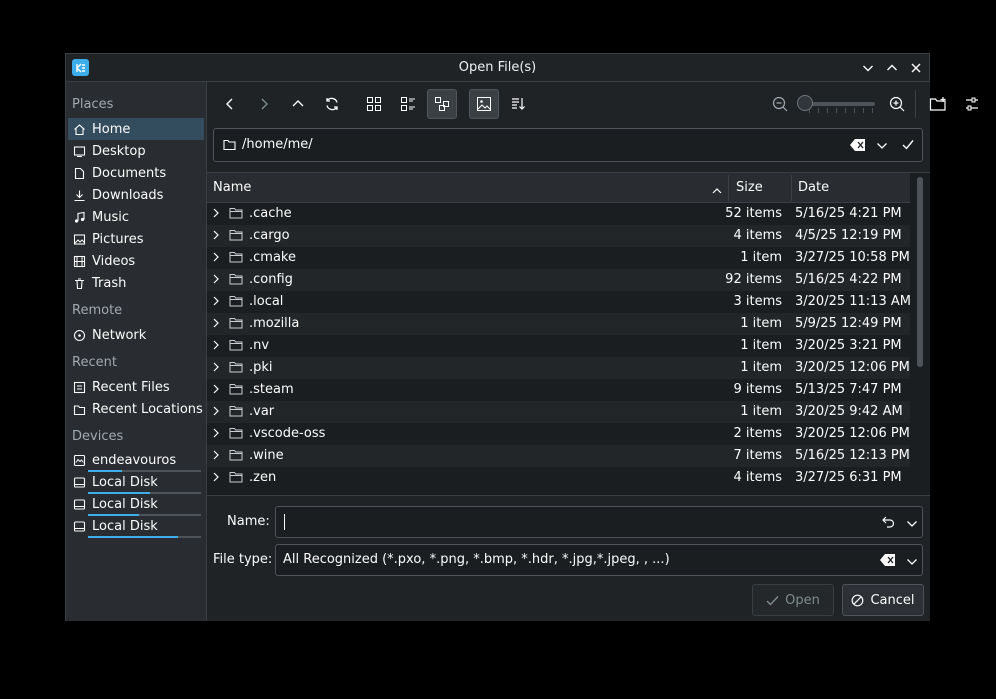  I want to click on open-button: Open, so click(793, 600).